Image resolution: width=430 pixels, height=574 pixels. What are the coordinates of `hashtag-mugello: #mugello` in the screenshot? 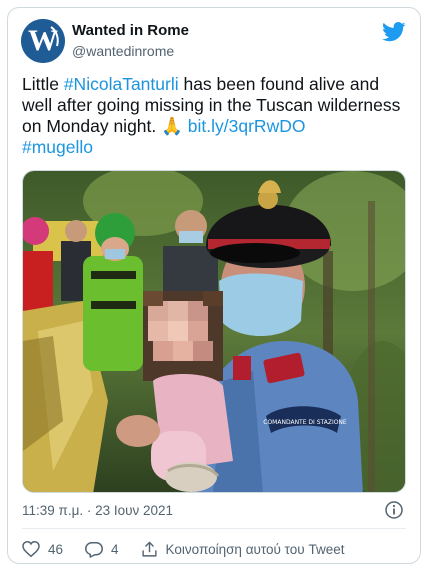 It's located at (57, 147).